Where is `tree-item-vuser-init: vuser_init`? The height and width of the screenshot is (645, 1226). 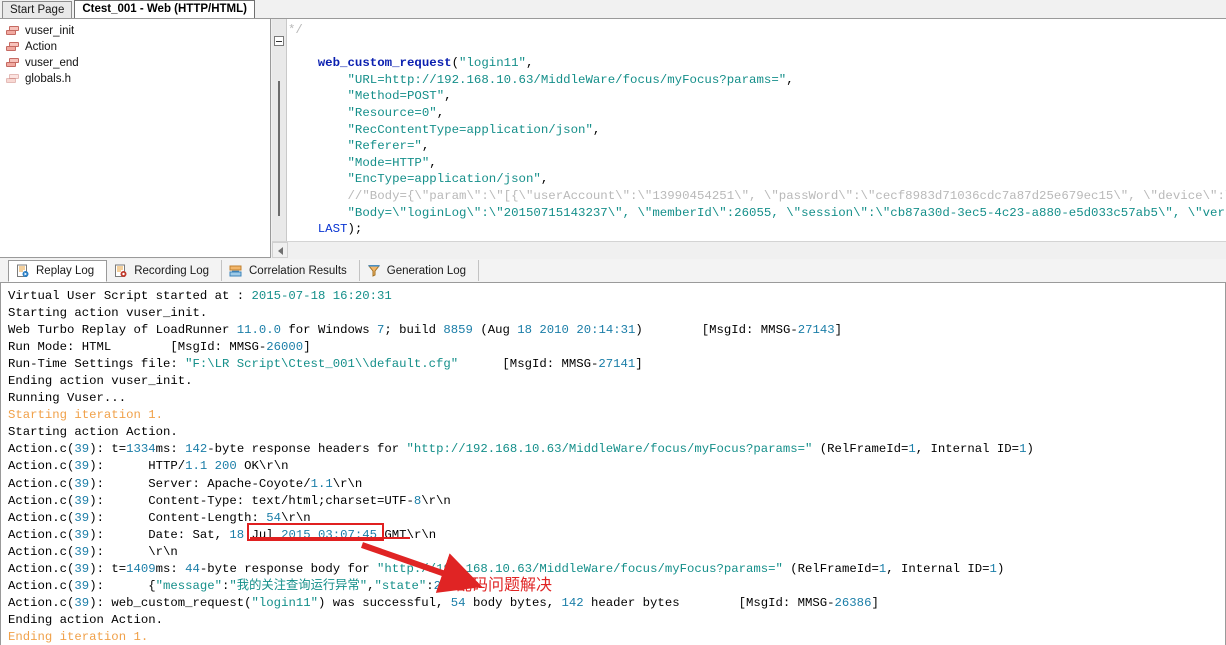
tree-item-vuser-init: vuser_init is located at coordinates (135, 31).